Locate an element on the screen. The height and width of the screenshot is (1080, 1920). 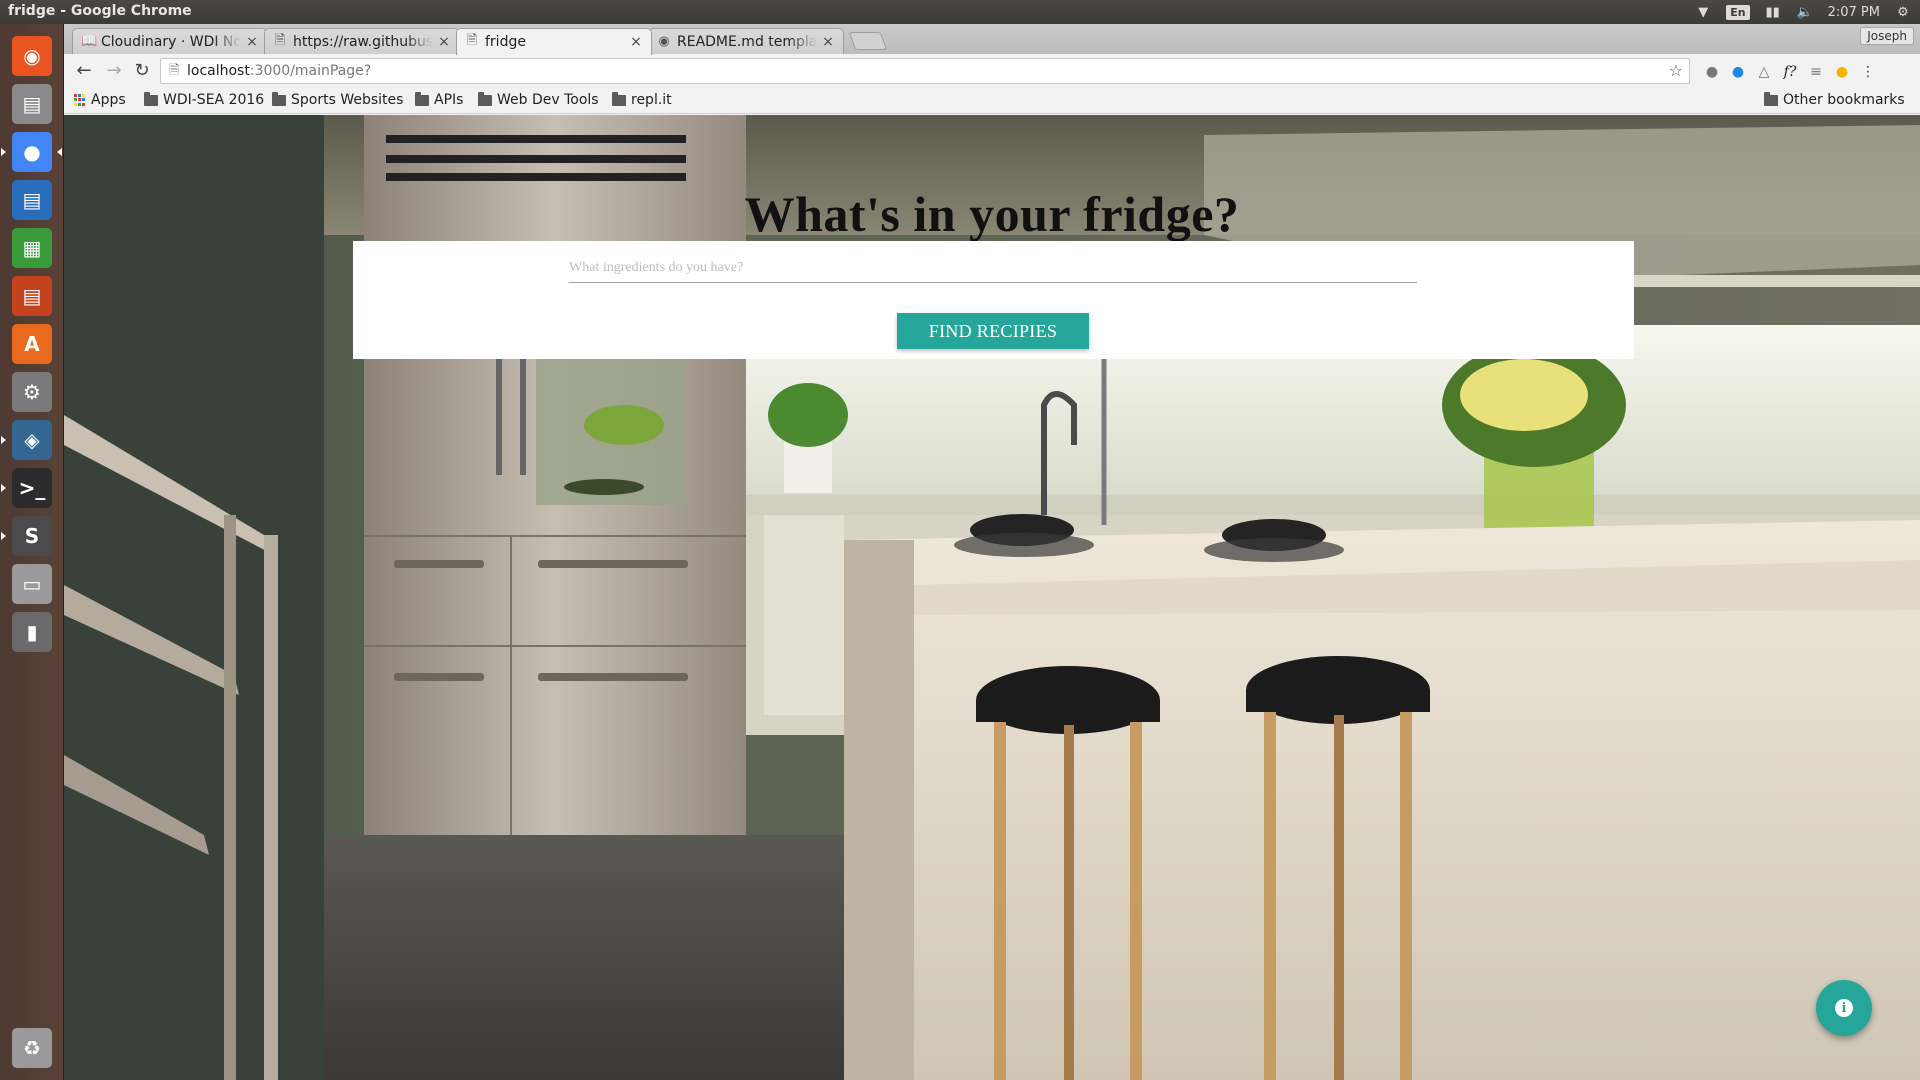
terminal-icon: >_ is located at coordinates (28, 488).